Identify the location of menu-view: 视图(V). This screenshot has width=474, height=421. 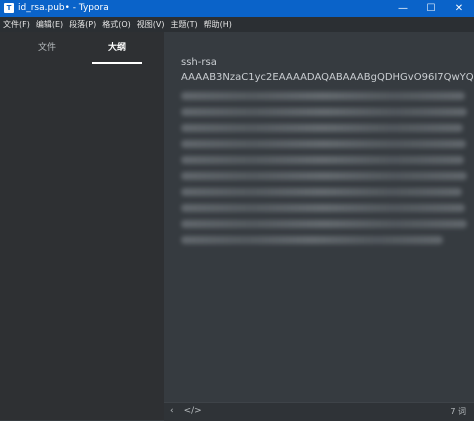
(151, 24).